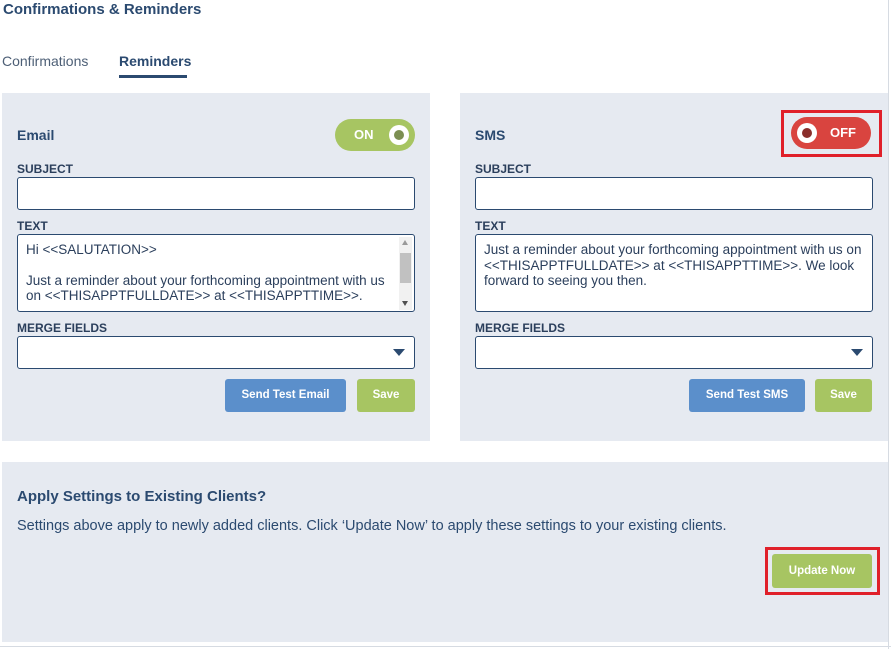 The width and height of the screenshot is (891, 649). I want to click on page-title: Confirmations & Reminders, so click(102, 9).